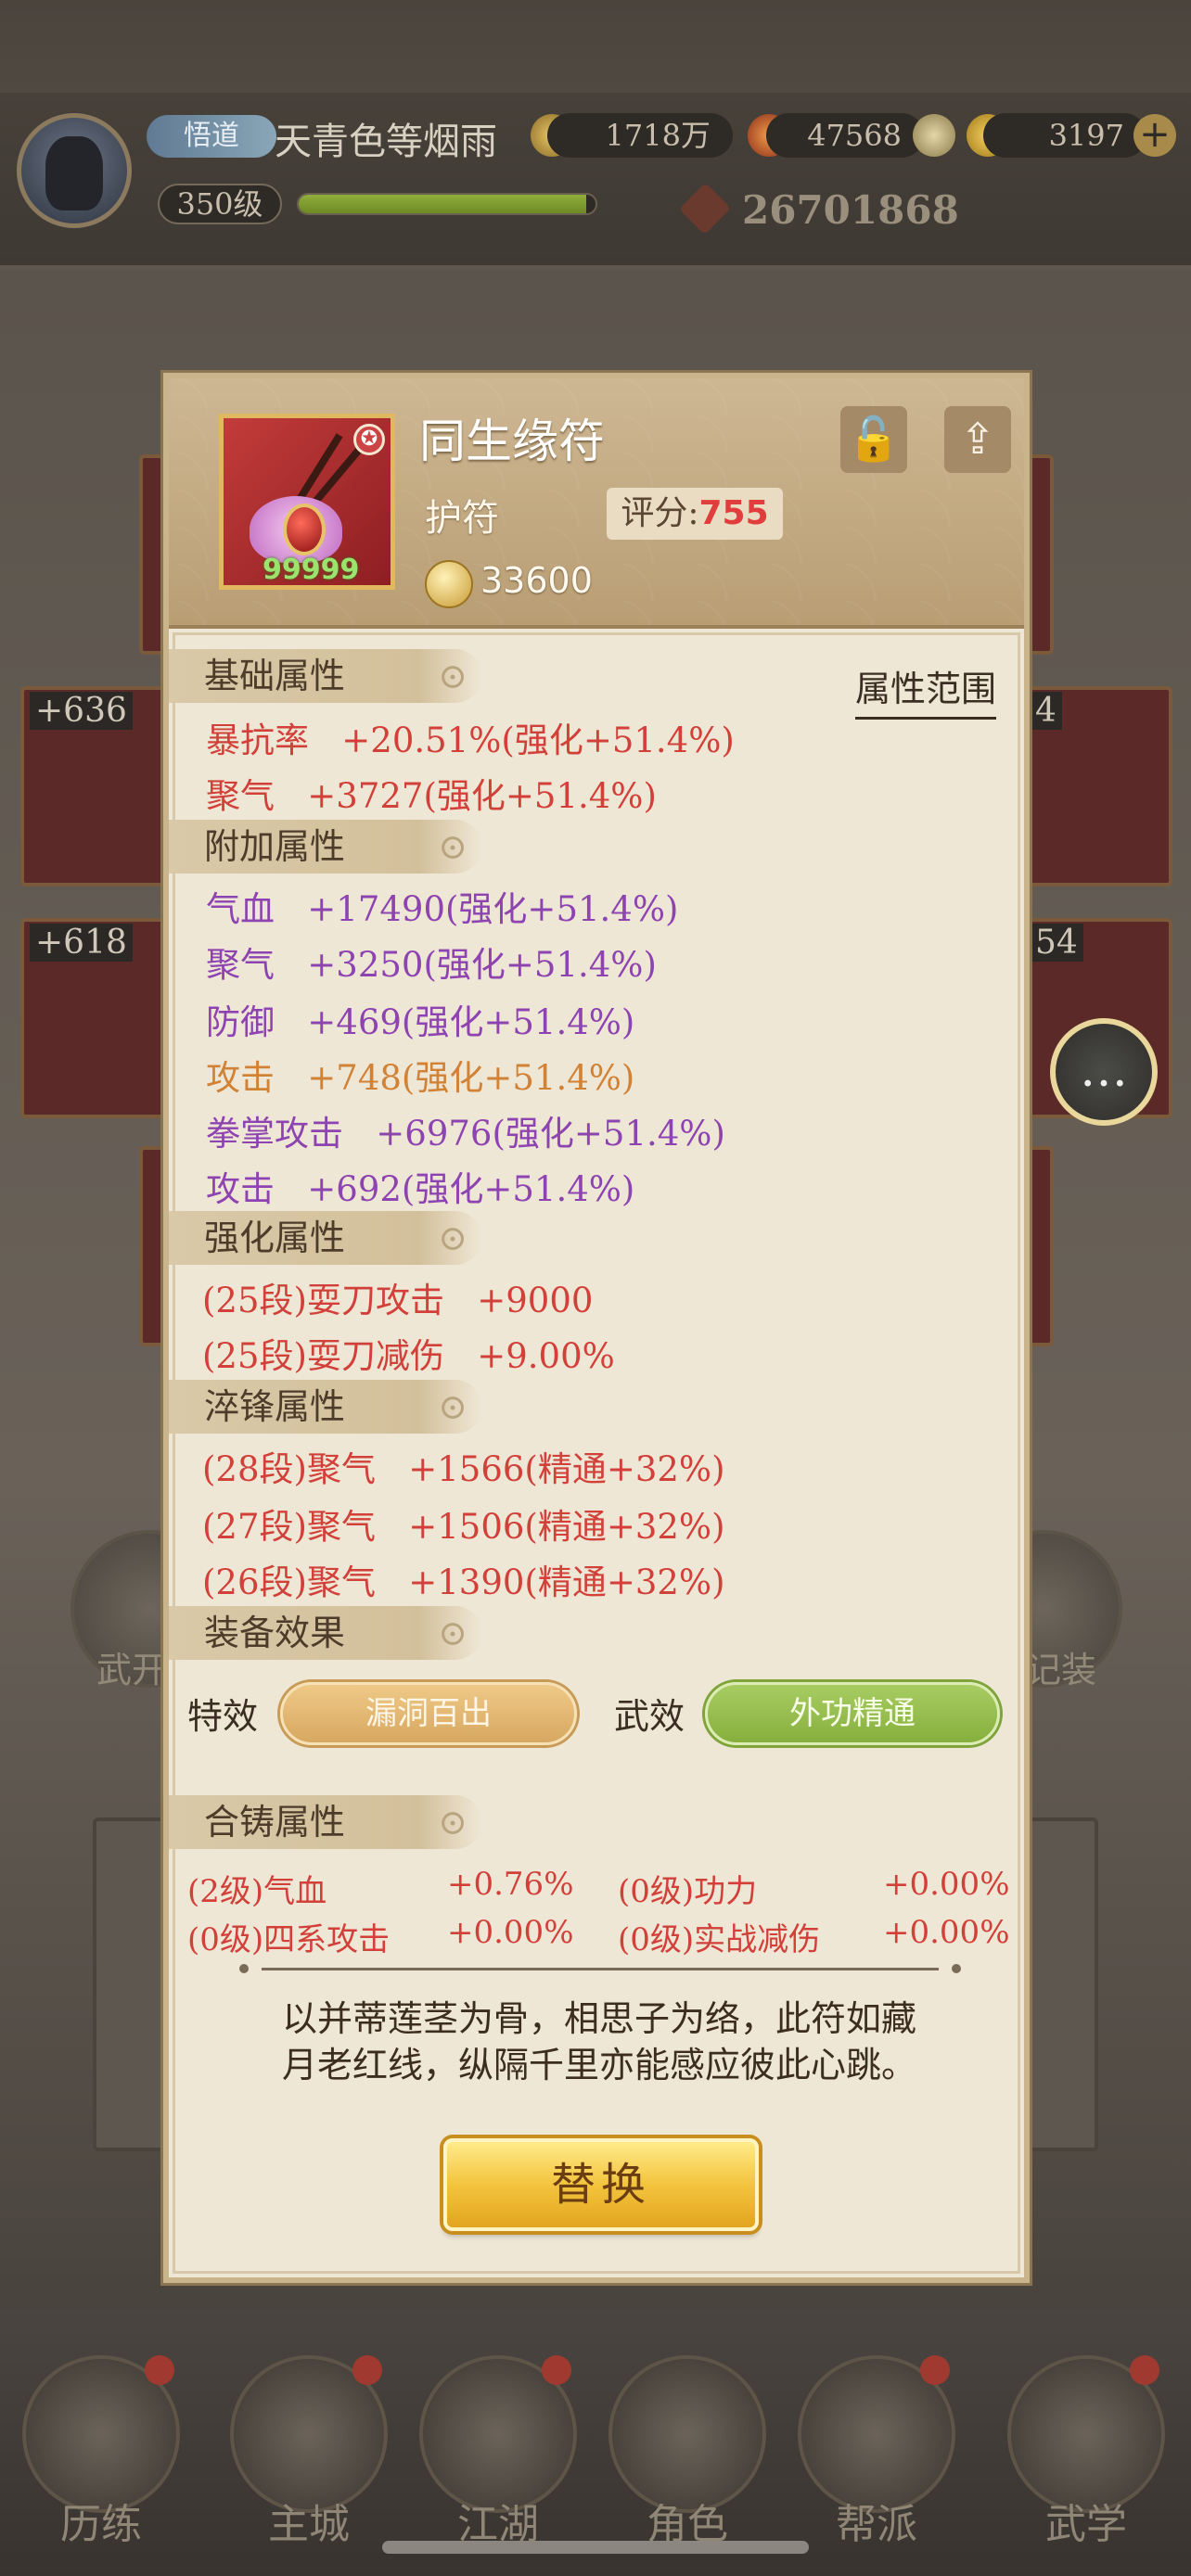 The image size is (1191, 2576). Describe the element at coordinates (408, 1356) in the screenshot. I see `enhance-attr-row: (25段)耍刀减伤 +9.00%` at that location.